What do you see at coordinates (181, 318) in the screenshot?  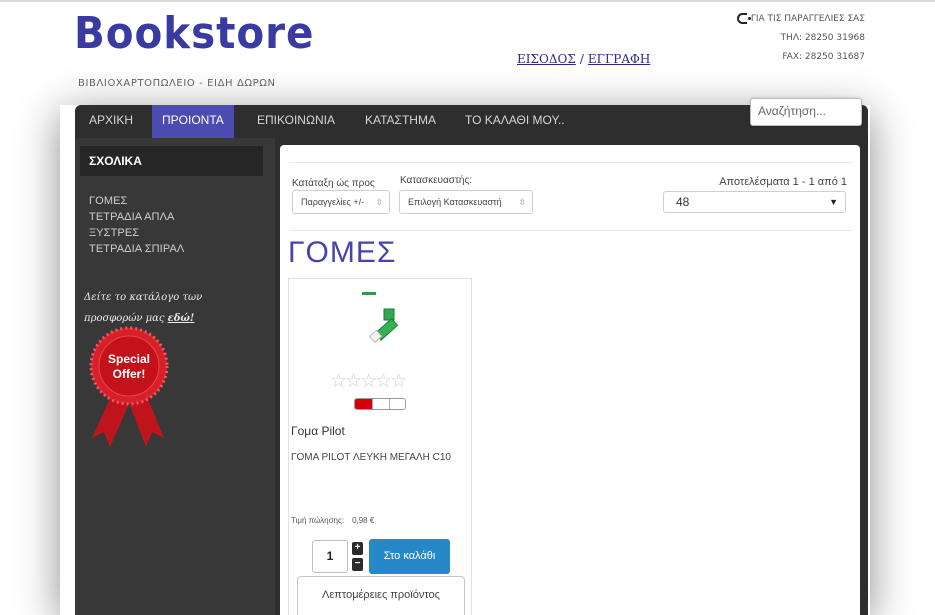 I see `catalog-link: εδώ!` at bounding box center [181, 318].